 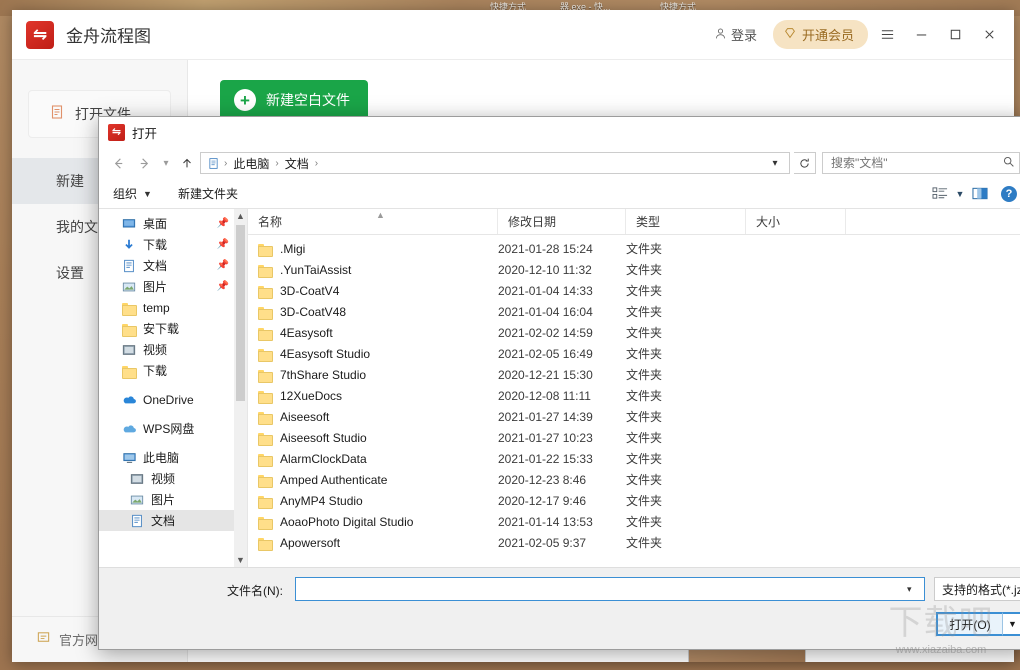 I want to click on places-item-downloads: 下载 📌, so click(x=173, y=244).